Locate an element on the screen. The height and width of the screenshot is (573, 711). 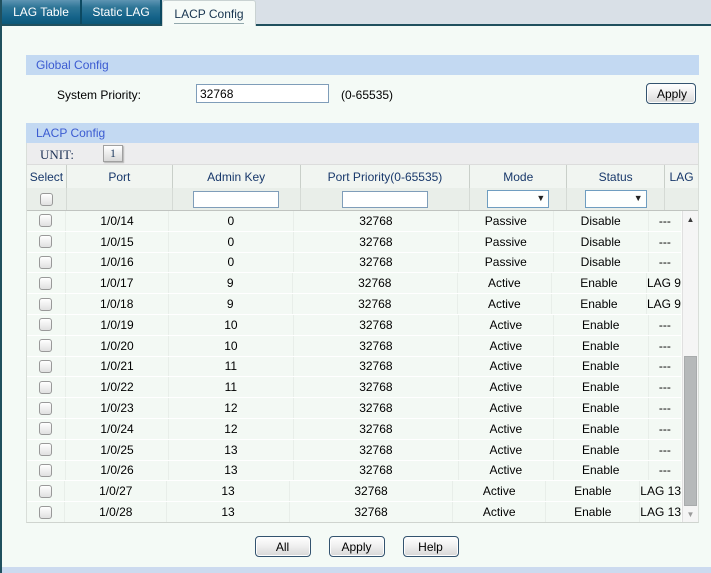
col-header-mode: Mode is located at coordinates (519, 176).